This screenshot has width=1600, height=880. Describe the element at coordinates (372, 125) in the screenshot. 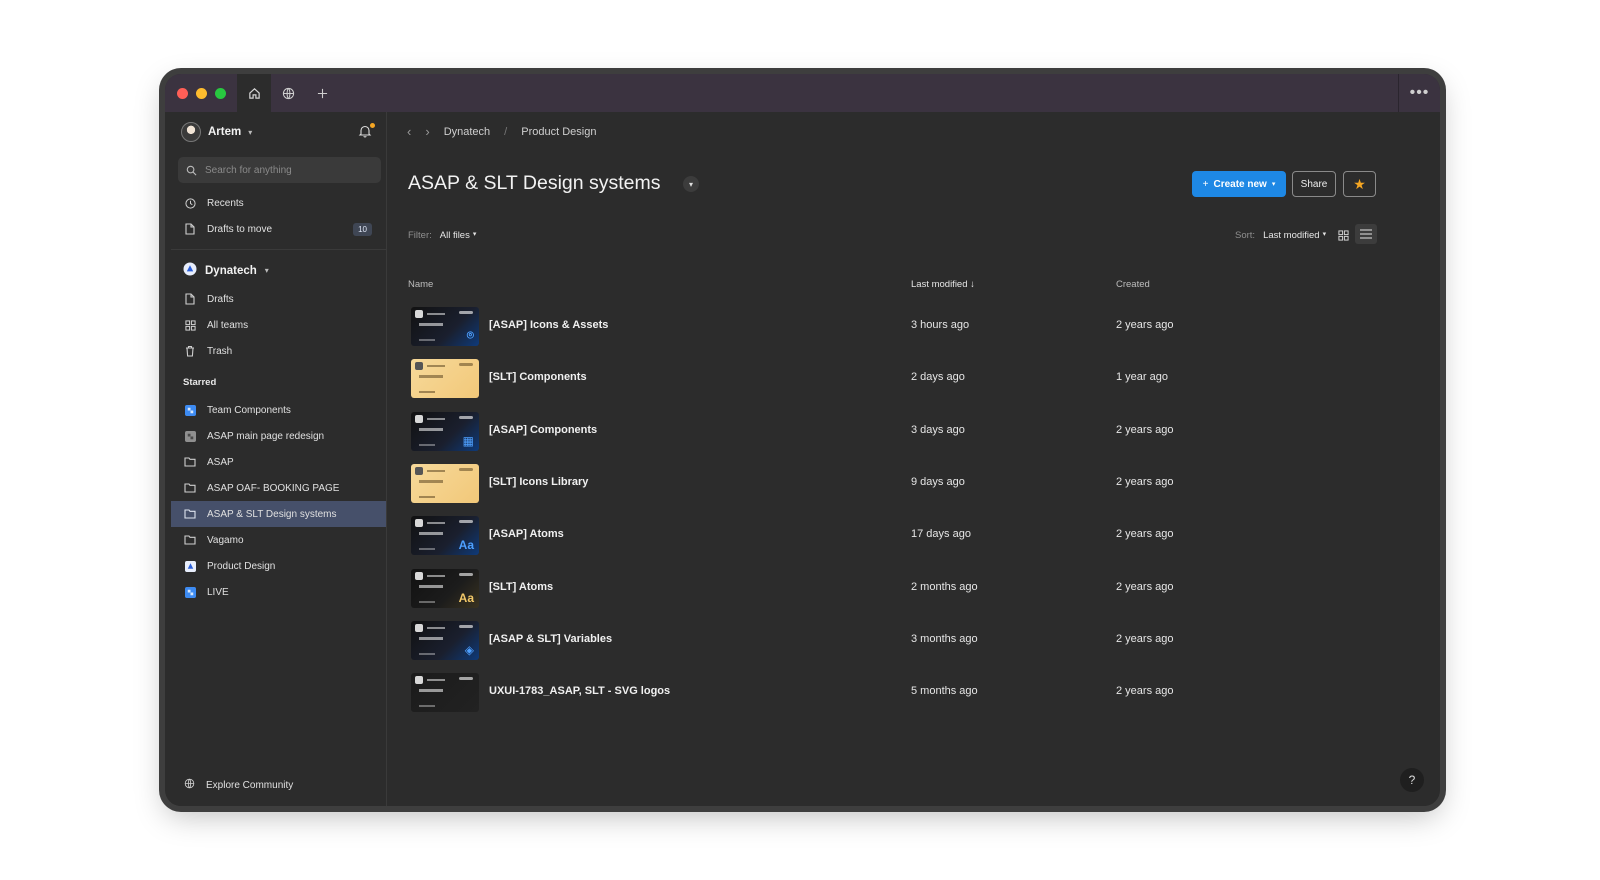

I see `notification-dot` at that location.